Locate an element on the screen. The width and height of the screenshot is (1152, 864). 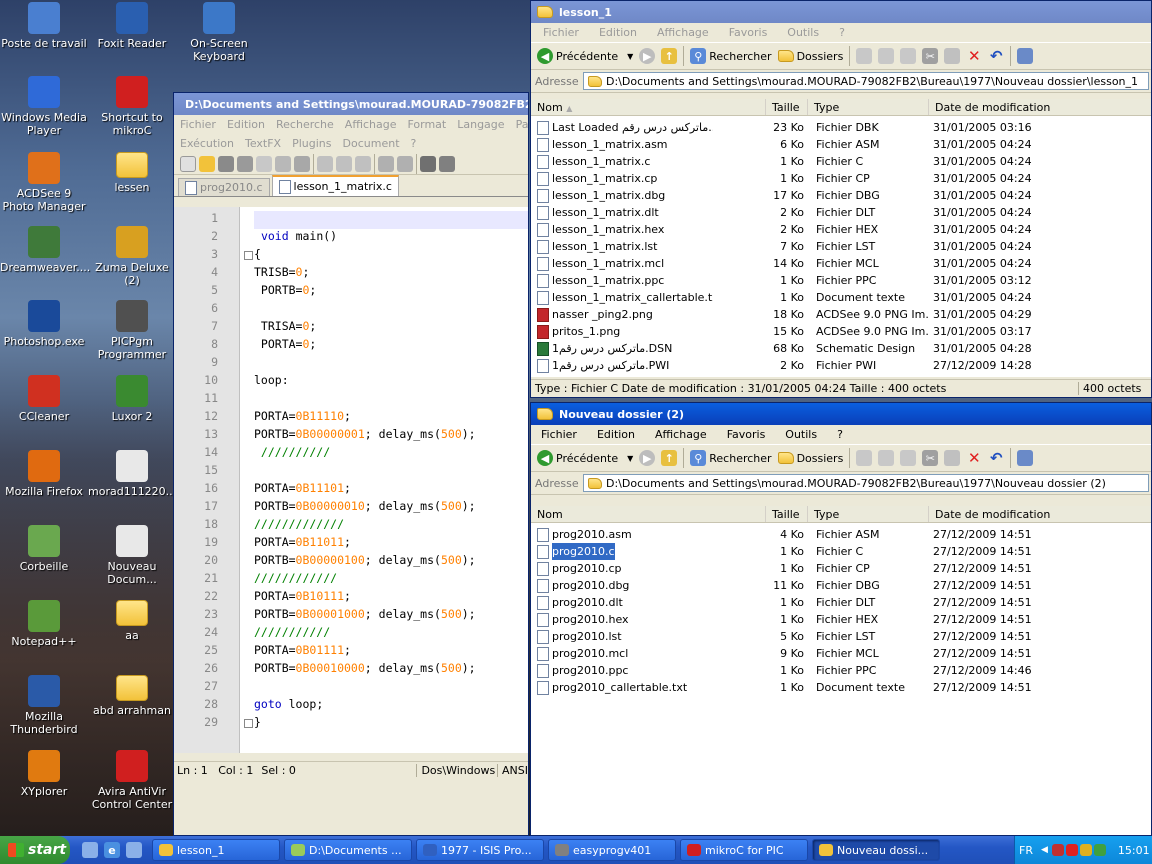
avira-tray-icon is located at coordinates (1071, 850).